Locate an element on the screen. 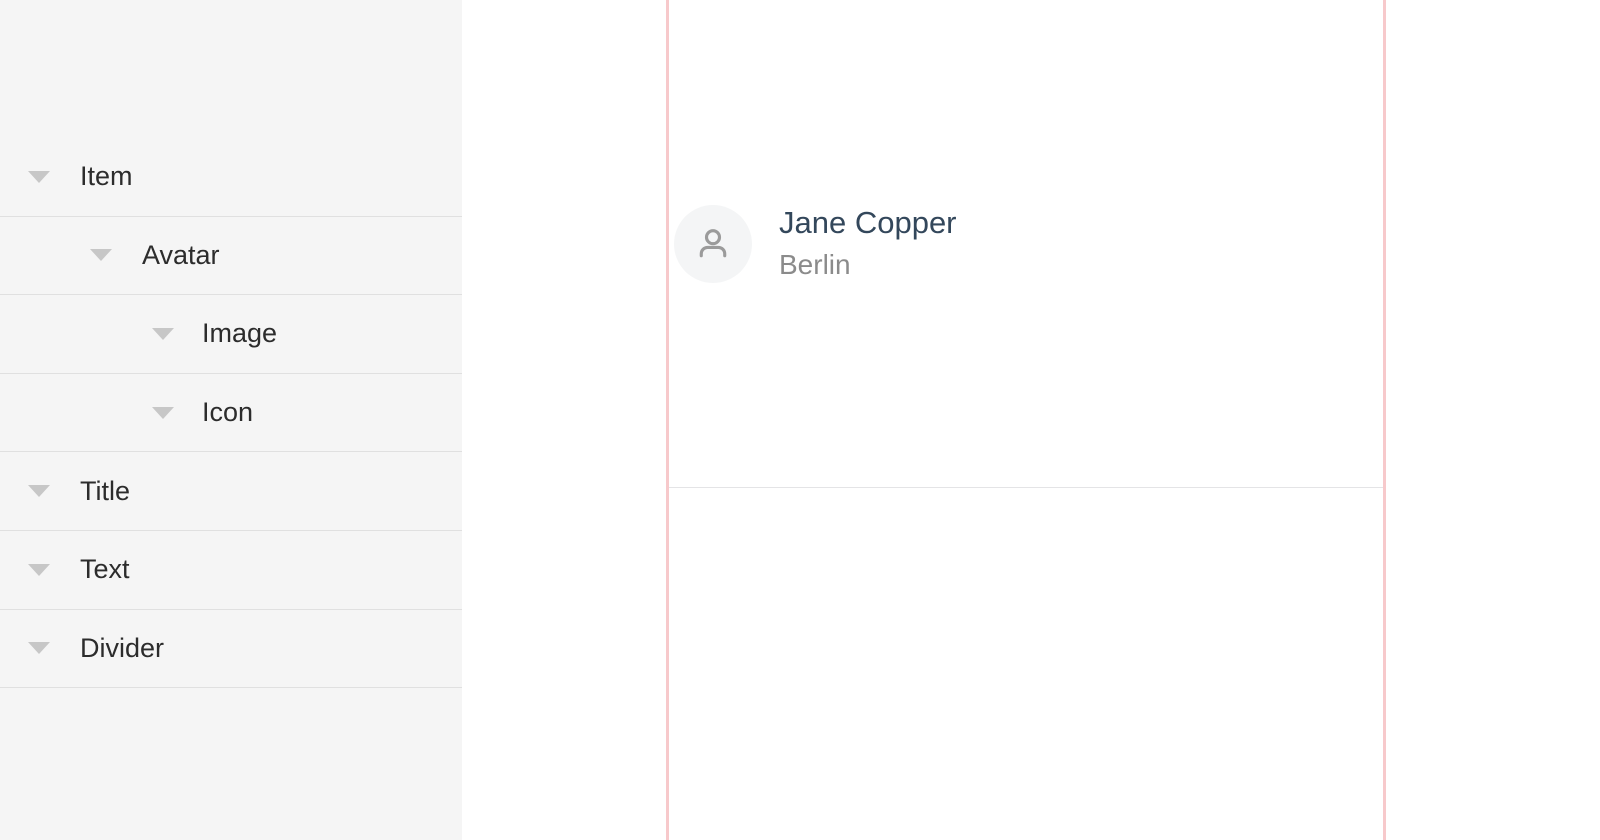 The width and height of the screenshot is (1600, 840). tree-row-label: Image is located at coordinates (240, 333).